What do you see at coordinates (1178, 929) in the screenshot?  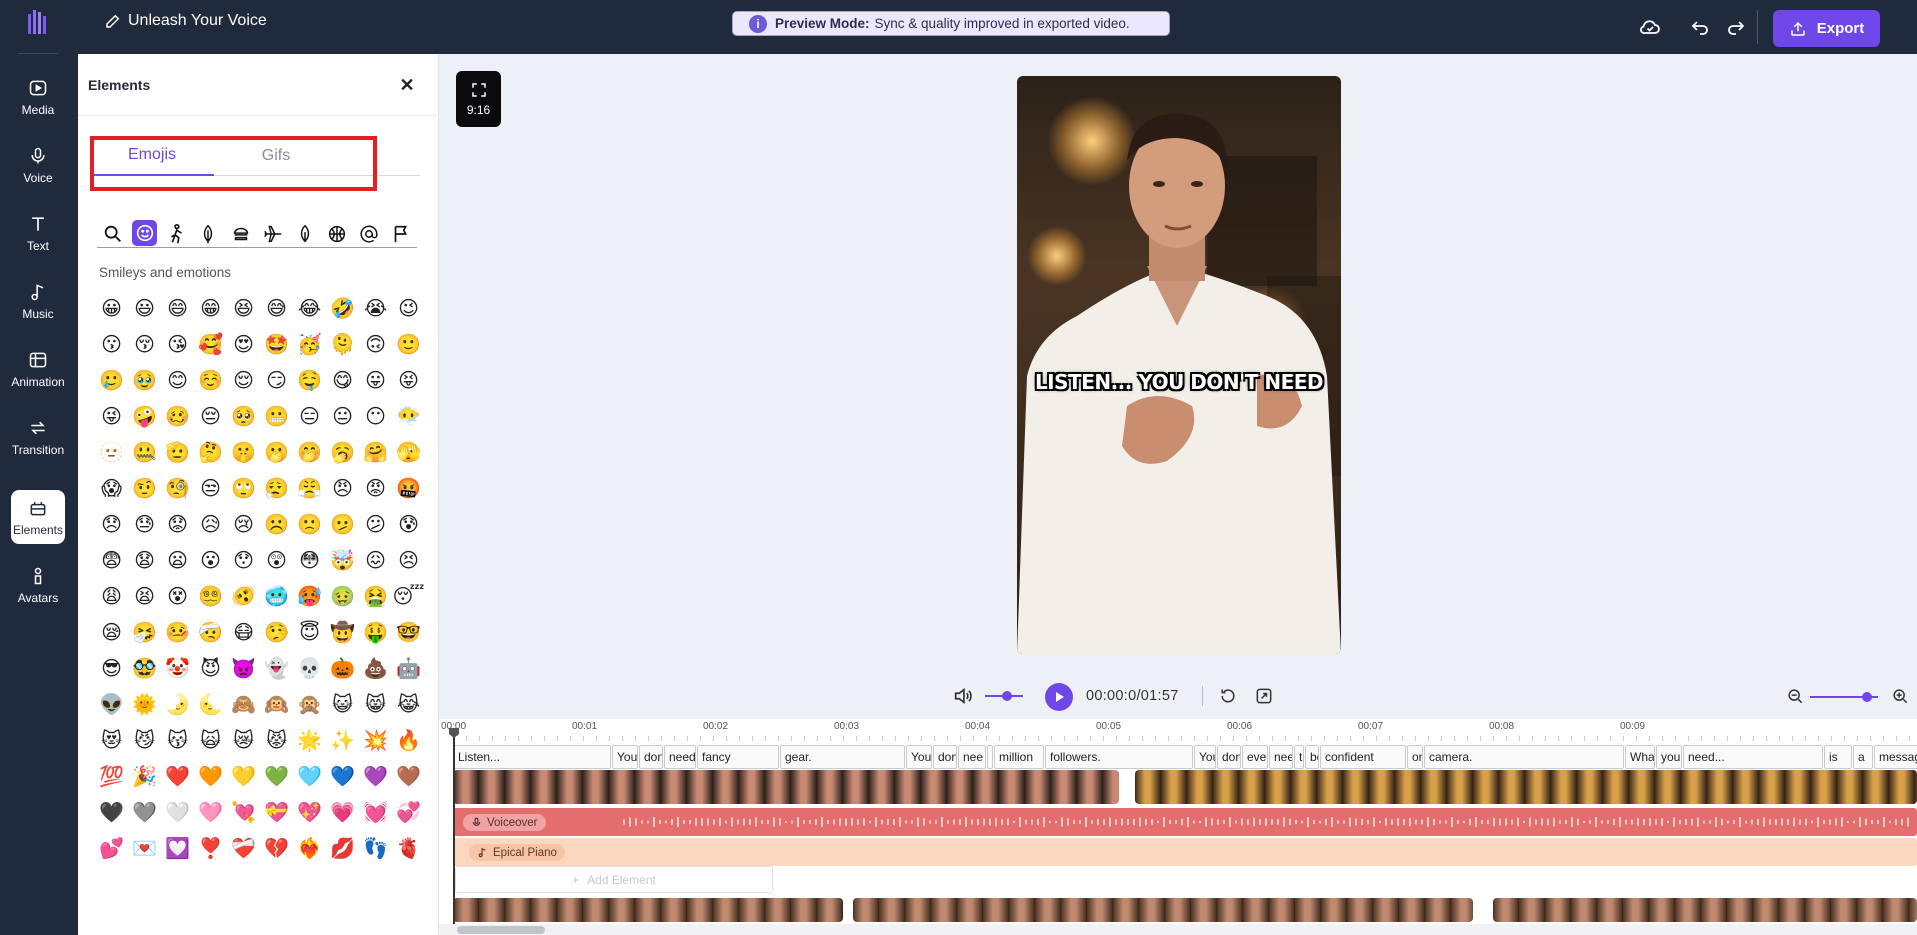 I see `timeline-scrollbar` at bounding box center [1178, 929].